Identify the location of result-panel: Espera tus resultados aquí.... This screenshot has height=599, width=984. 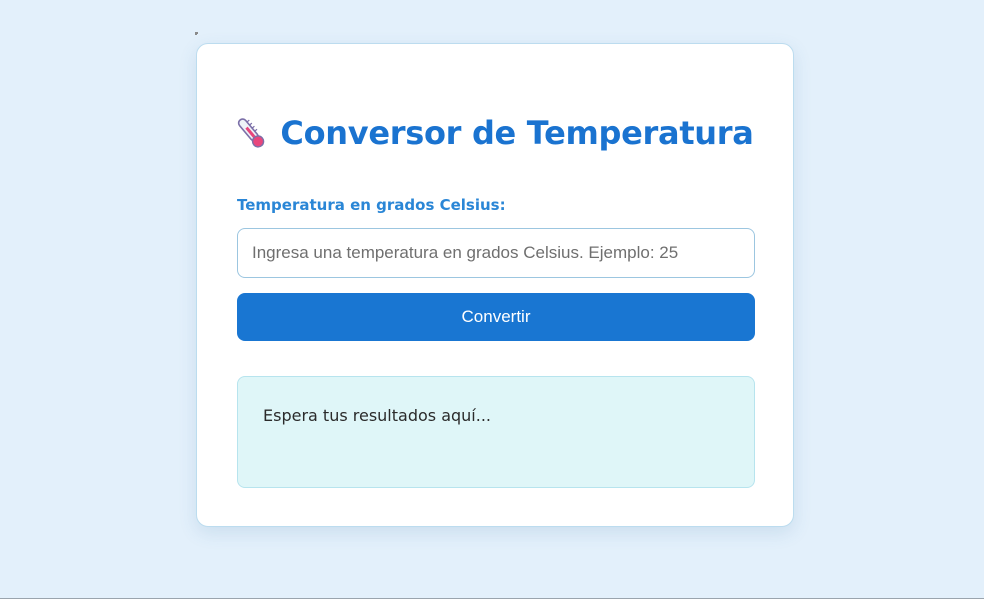
(496, 432).